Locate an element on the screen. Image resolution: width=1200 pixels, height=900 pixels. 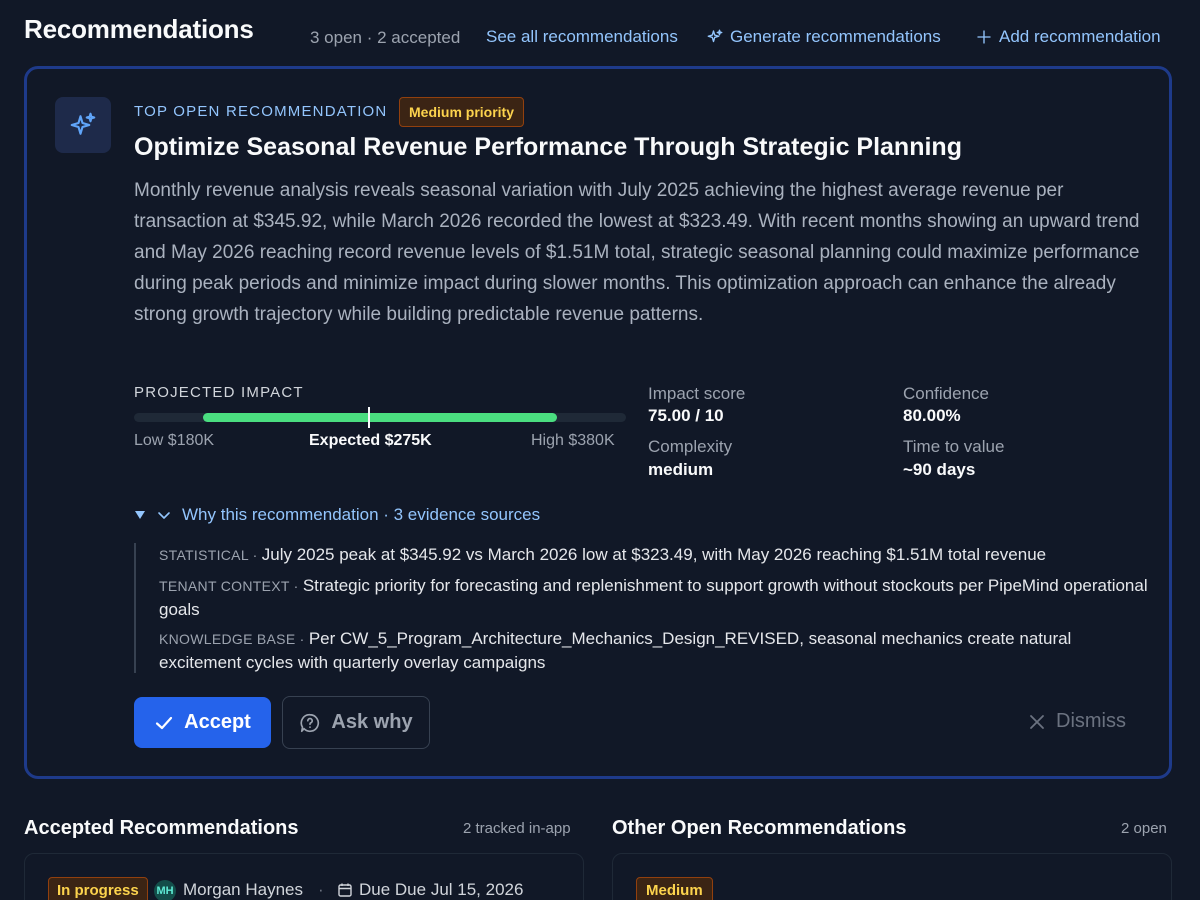
confidence-label: Confidence is located at coordinates (946, 393).